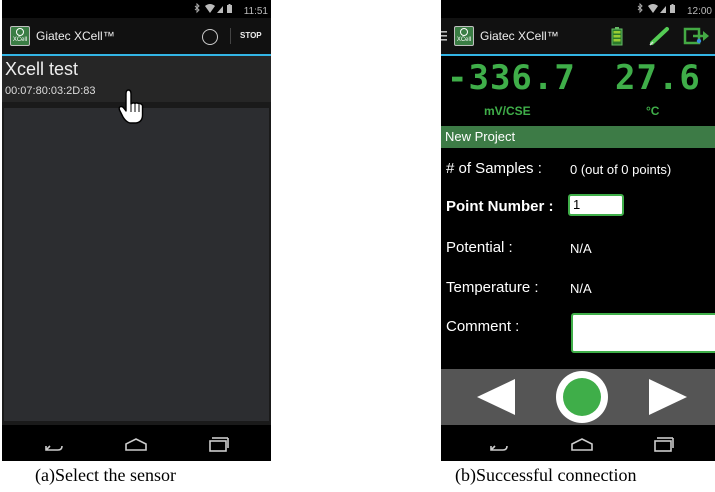 Image resolution: width=715 pixels, height=492 pixels. Describe the element at coordinates (643, 333) in the screenshot. I see `comment-input` at that location.